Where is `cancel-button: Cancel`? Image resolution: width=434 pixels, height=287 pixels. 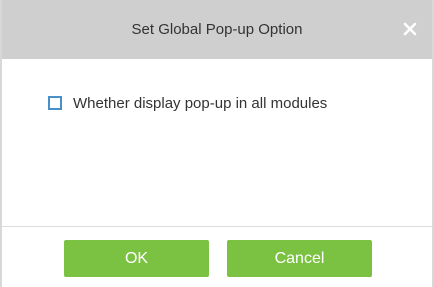
cancel-button: Cancel is located at coordinates (299, 258).